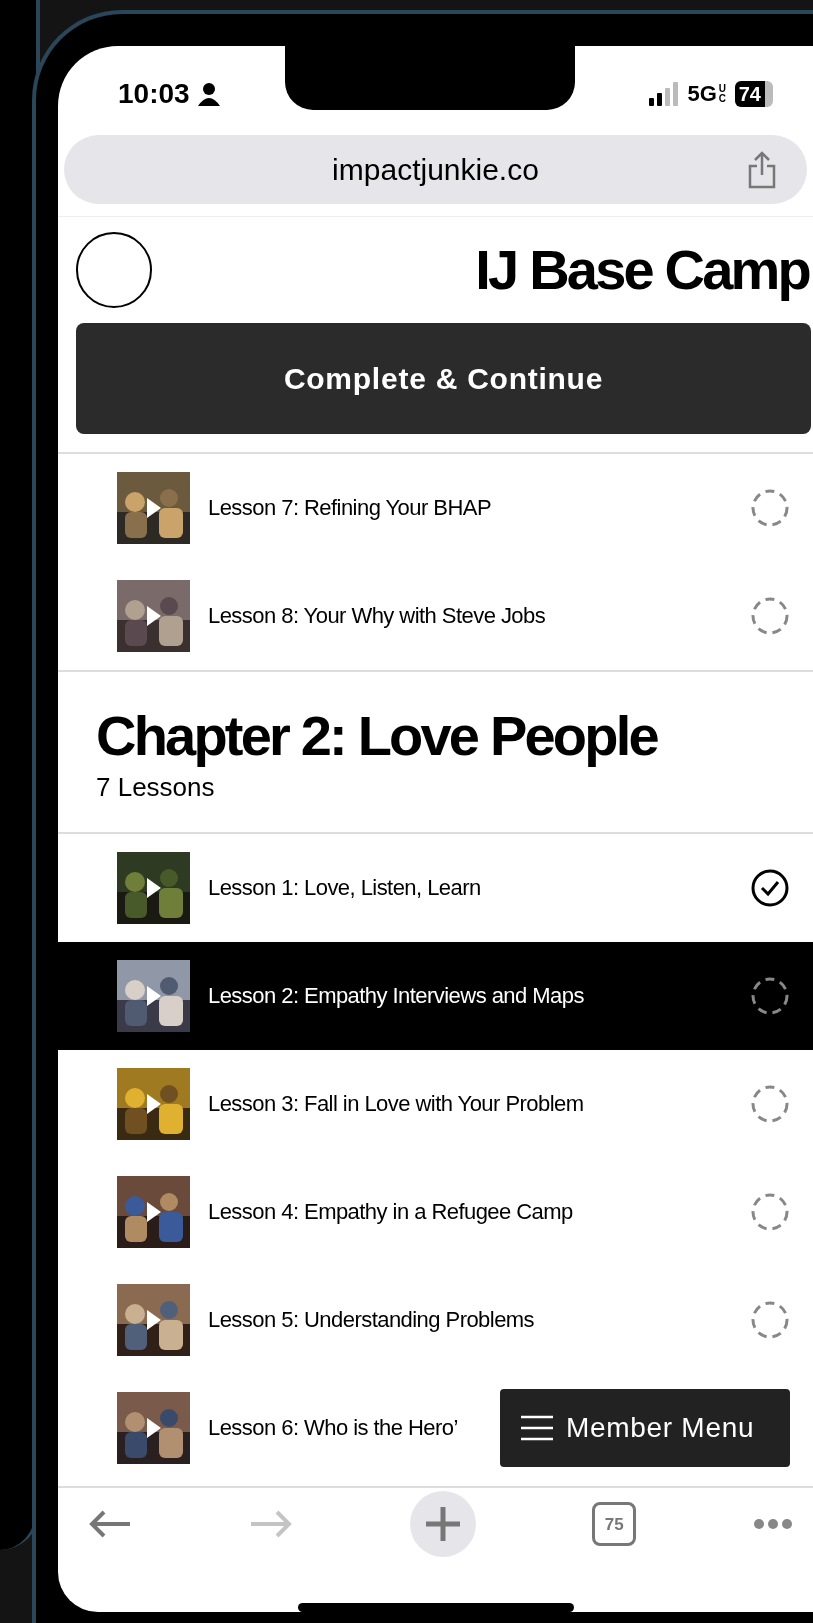 The image size is (813, 1623). What do you see at coordinates (390, 1212) in the screenshot?
I see `lesson-title: Lesson 4: Empathy in a Refugee Camp` at bounding box center [390, 1212].